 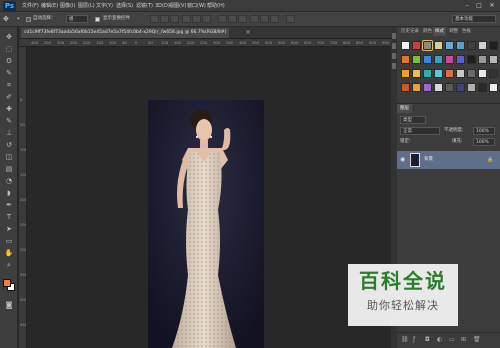 I want to click on eraser-tool-icon: ◫, so click(x=9, y=157).